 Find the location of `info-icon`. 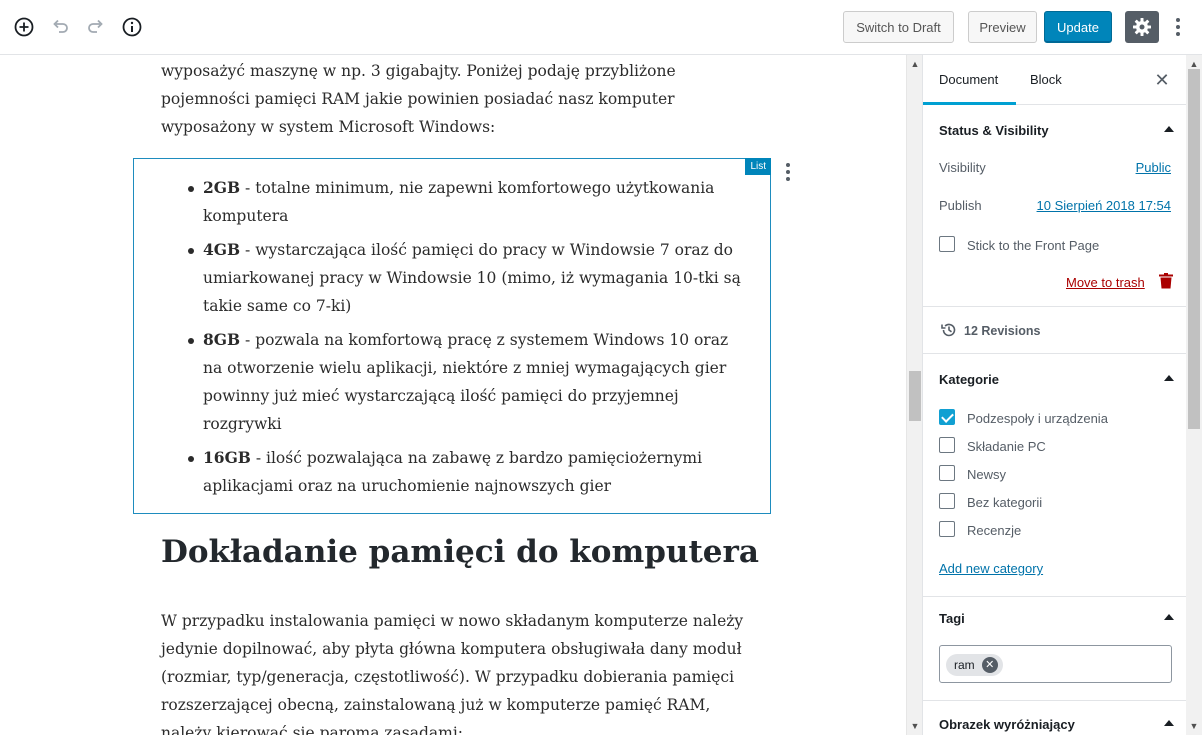

info-icon is located at coordinates (132, 27).